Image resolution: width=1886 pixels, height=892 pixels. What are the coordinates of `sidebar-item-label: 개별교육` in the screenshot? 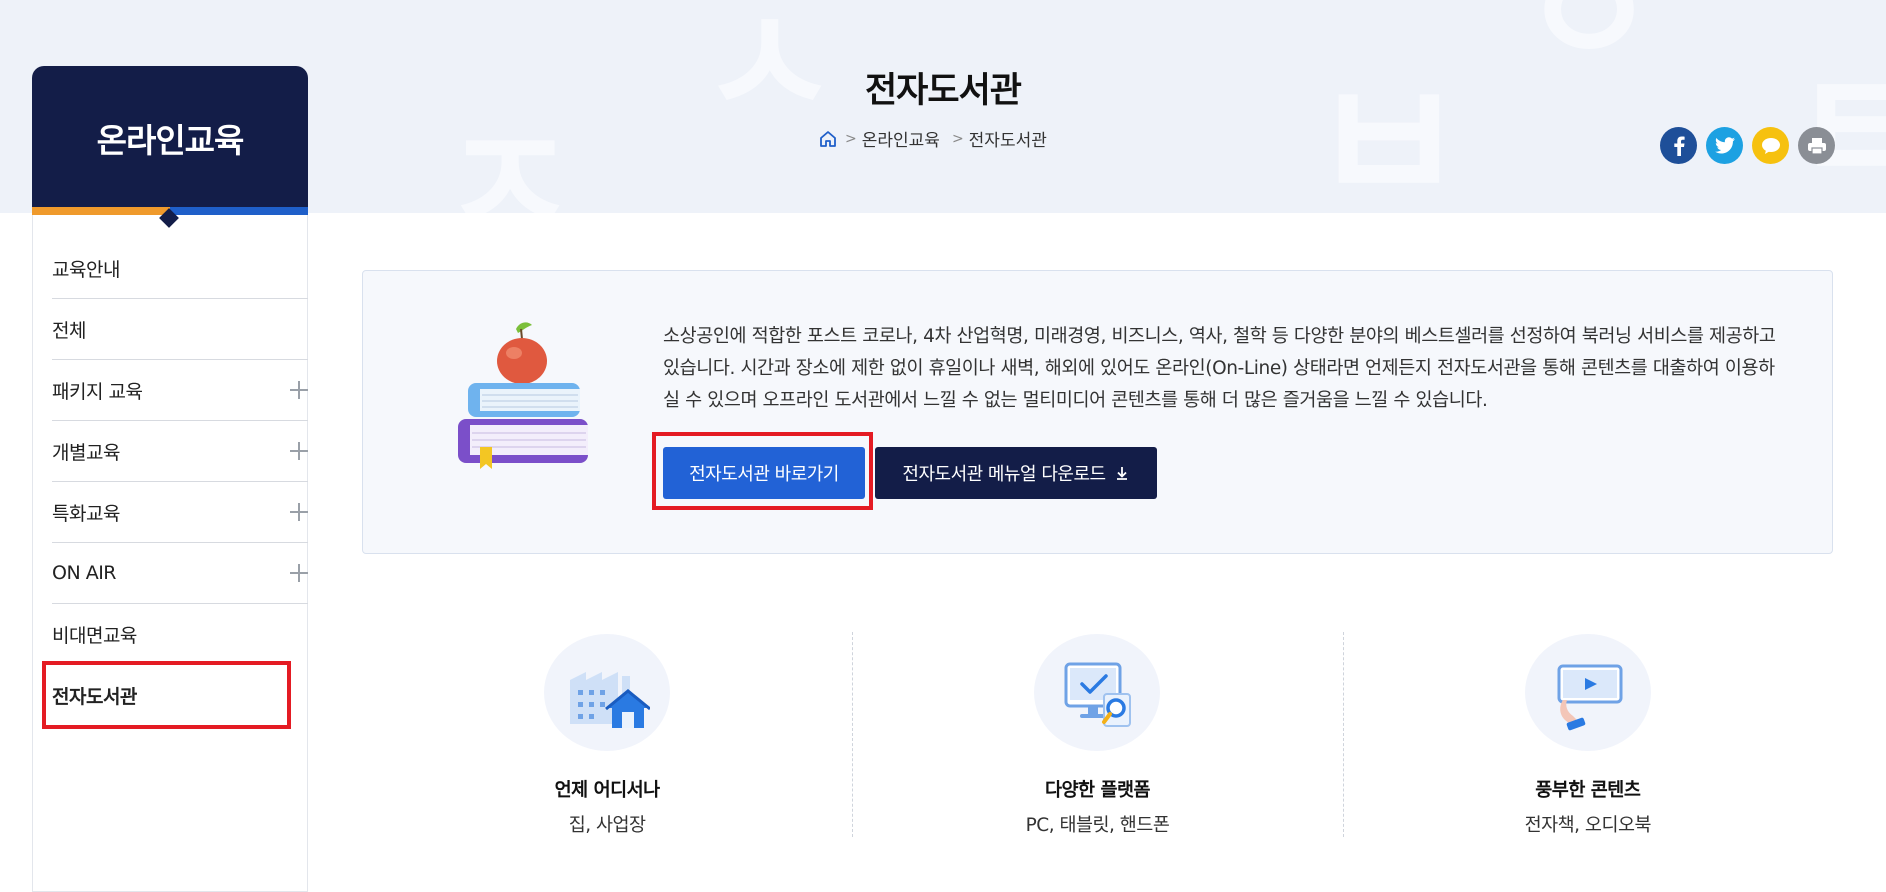 It's located at (86, 452).